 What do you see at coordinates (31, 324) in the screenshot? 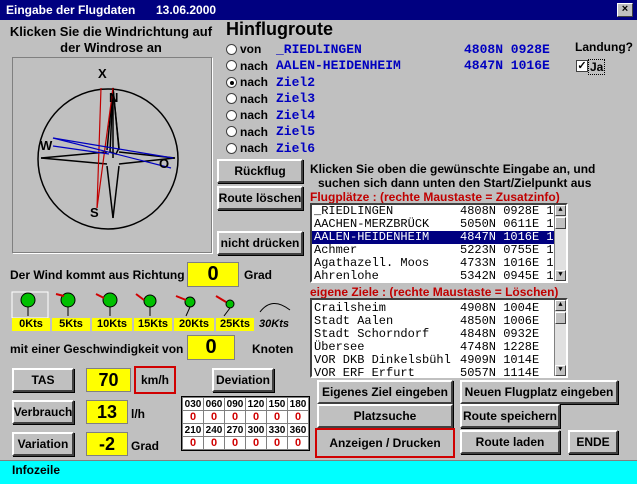
I see `wind-scale-0: 0Kts` at bounding box center [31, 324].